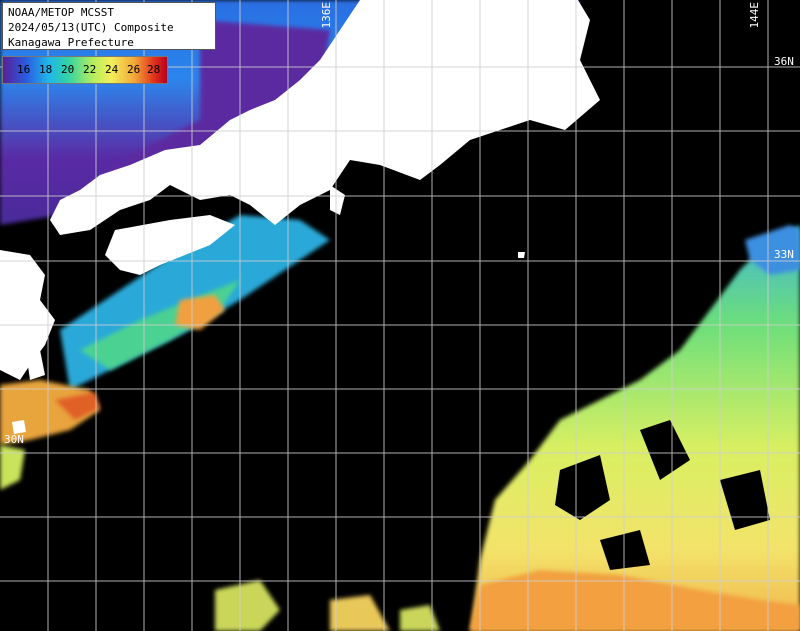 This screenshot has height=631, width=800. What do you see at coordinates (90, 69) in the screenshot?
I see `legend-tick: 22` at bounding box center [90, 69].